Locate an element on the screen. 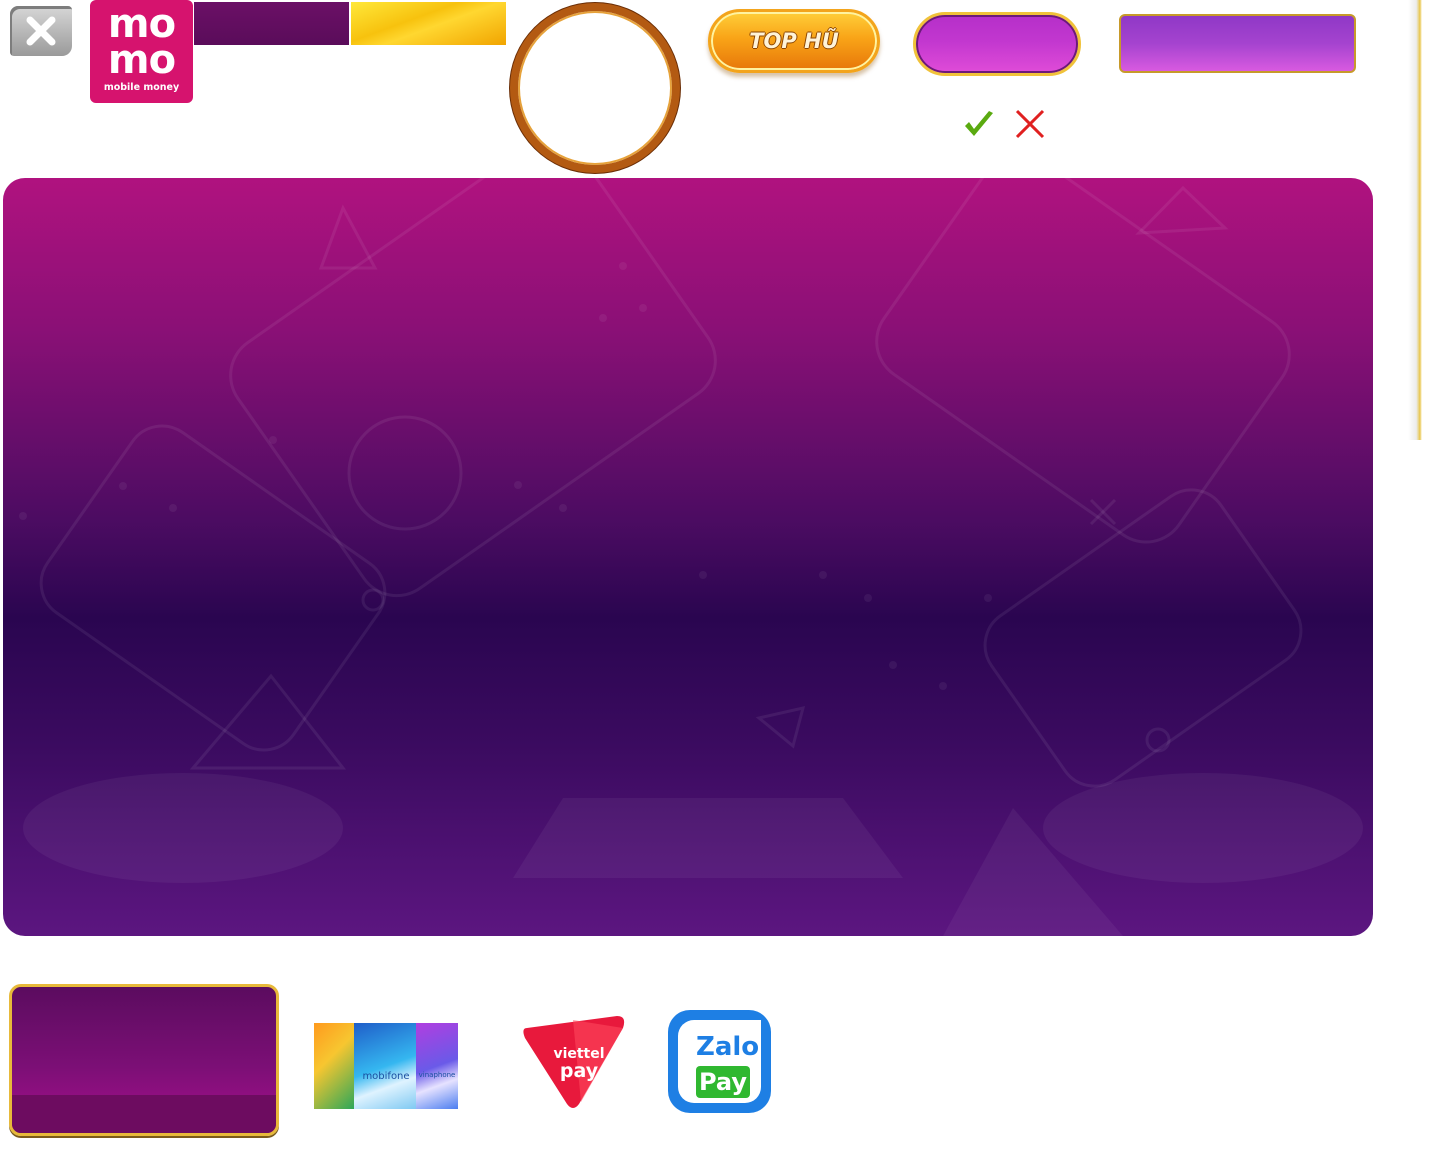  close-icon is located at coordinates (41, 31).